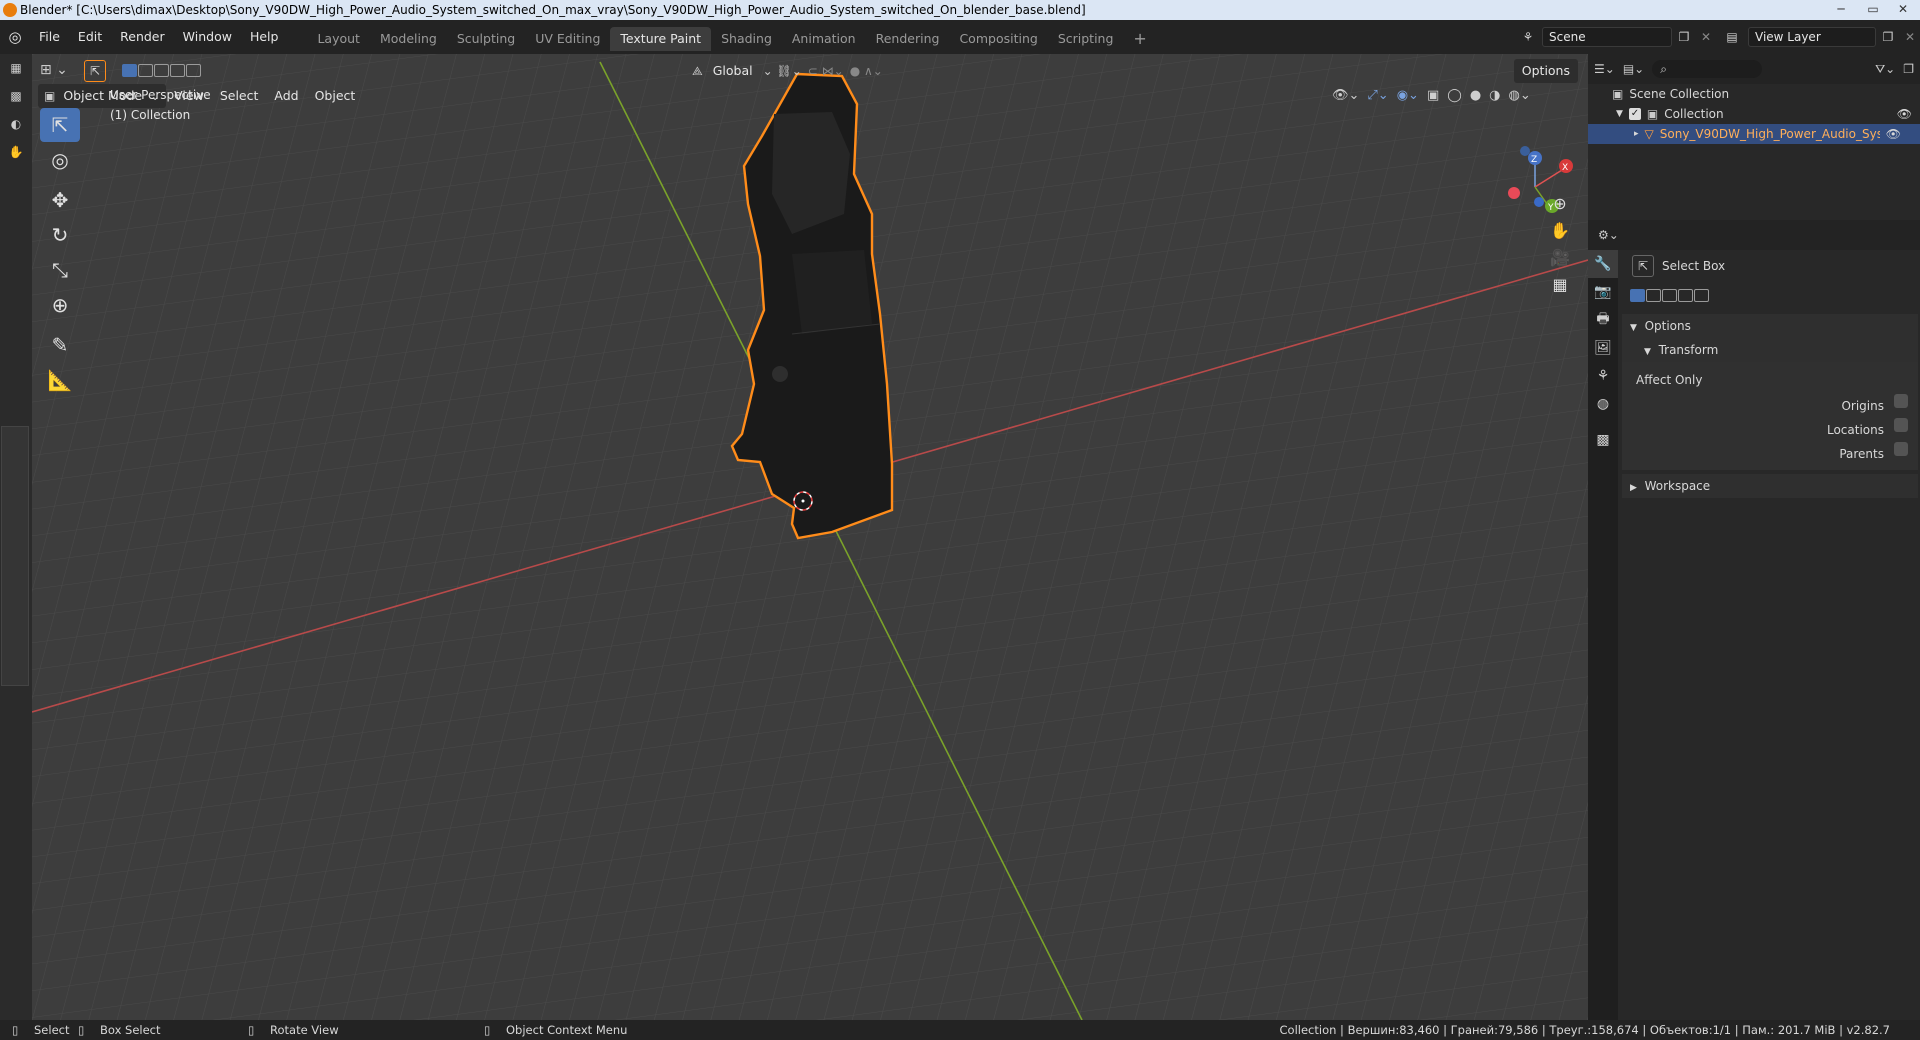 This screenshot has height=1040, width=1920. What do you see at coordinates (16, 152) in the screenshot?
I see `pan-tool-icon: ✋` at bounding box center [16, 152].